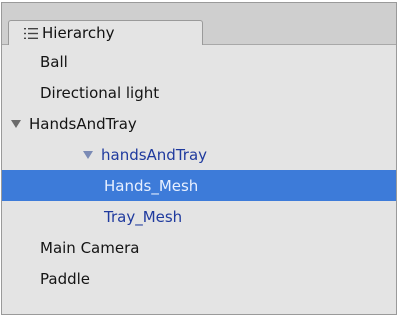 The image size is (398, 316). Describe the element at coordinates (199, 278) in the screenshot. I see `hierarchy-item-paddle: Paddle` at that location.